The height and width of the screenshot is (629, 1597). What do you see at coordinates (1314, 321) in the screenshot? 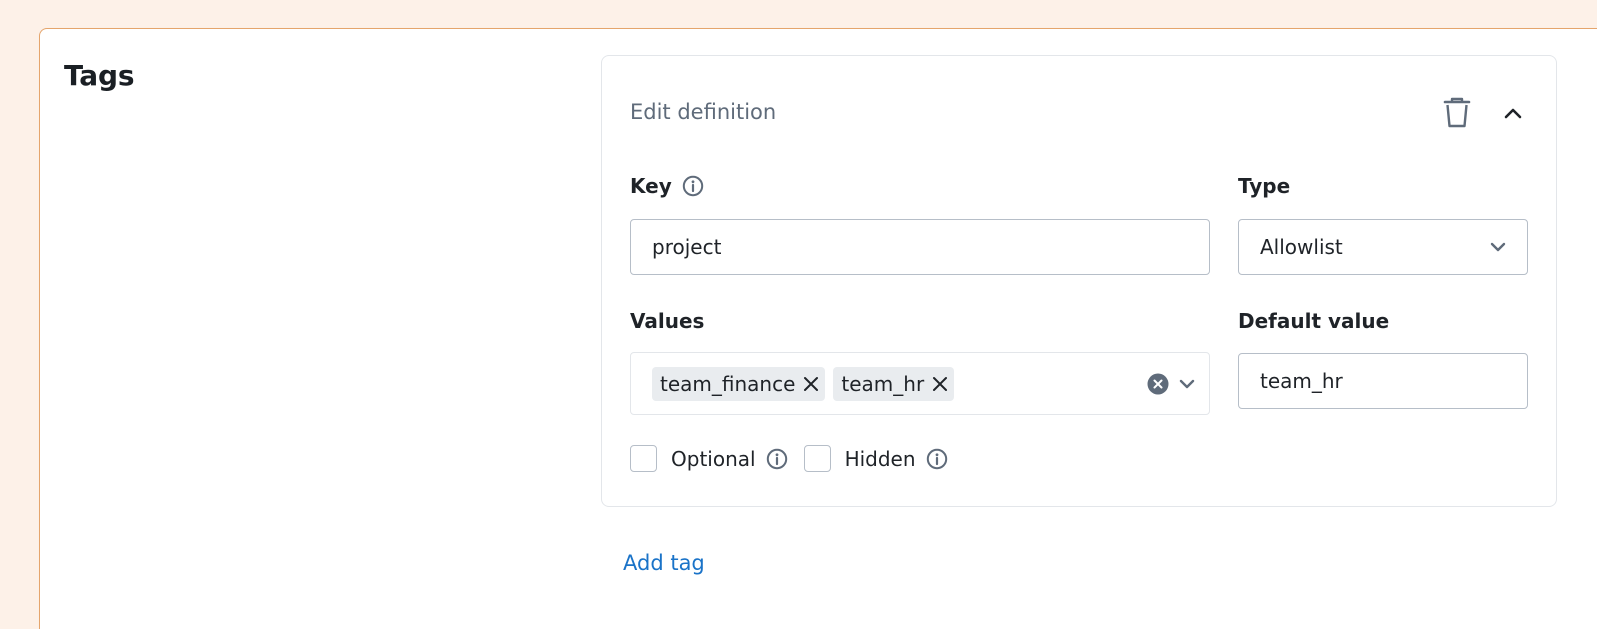
I see `default-value-label: Default value` at bounding box center [1314, 321].